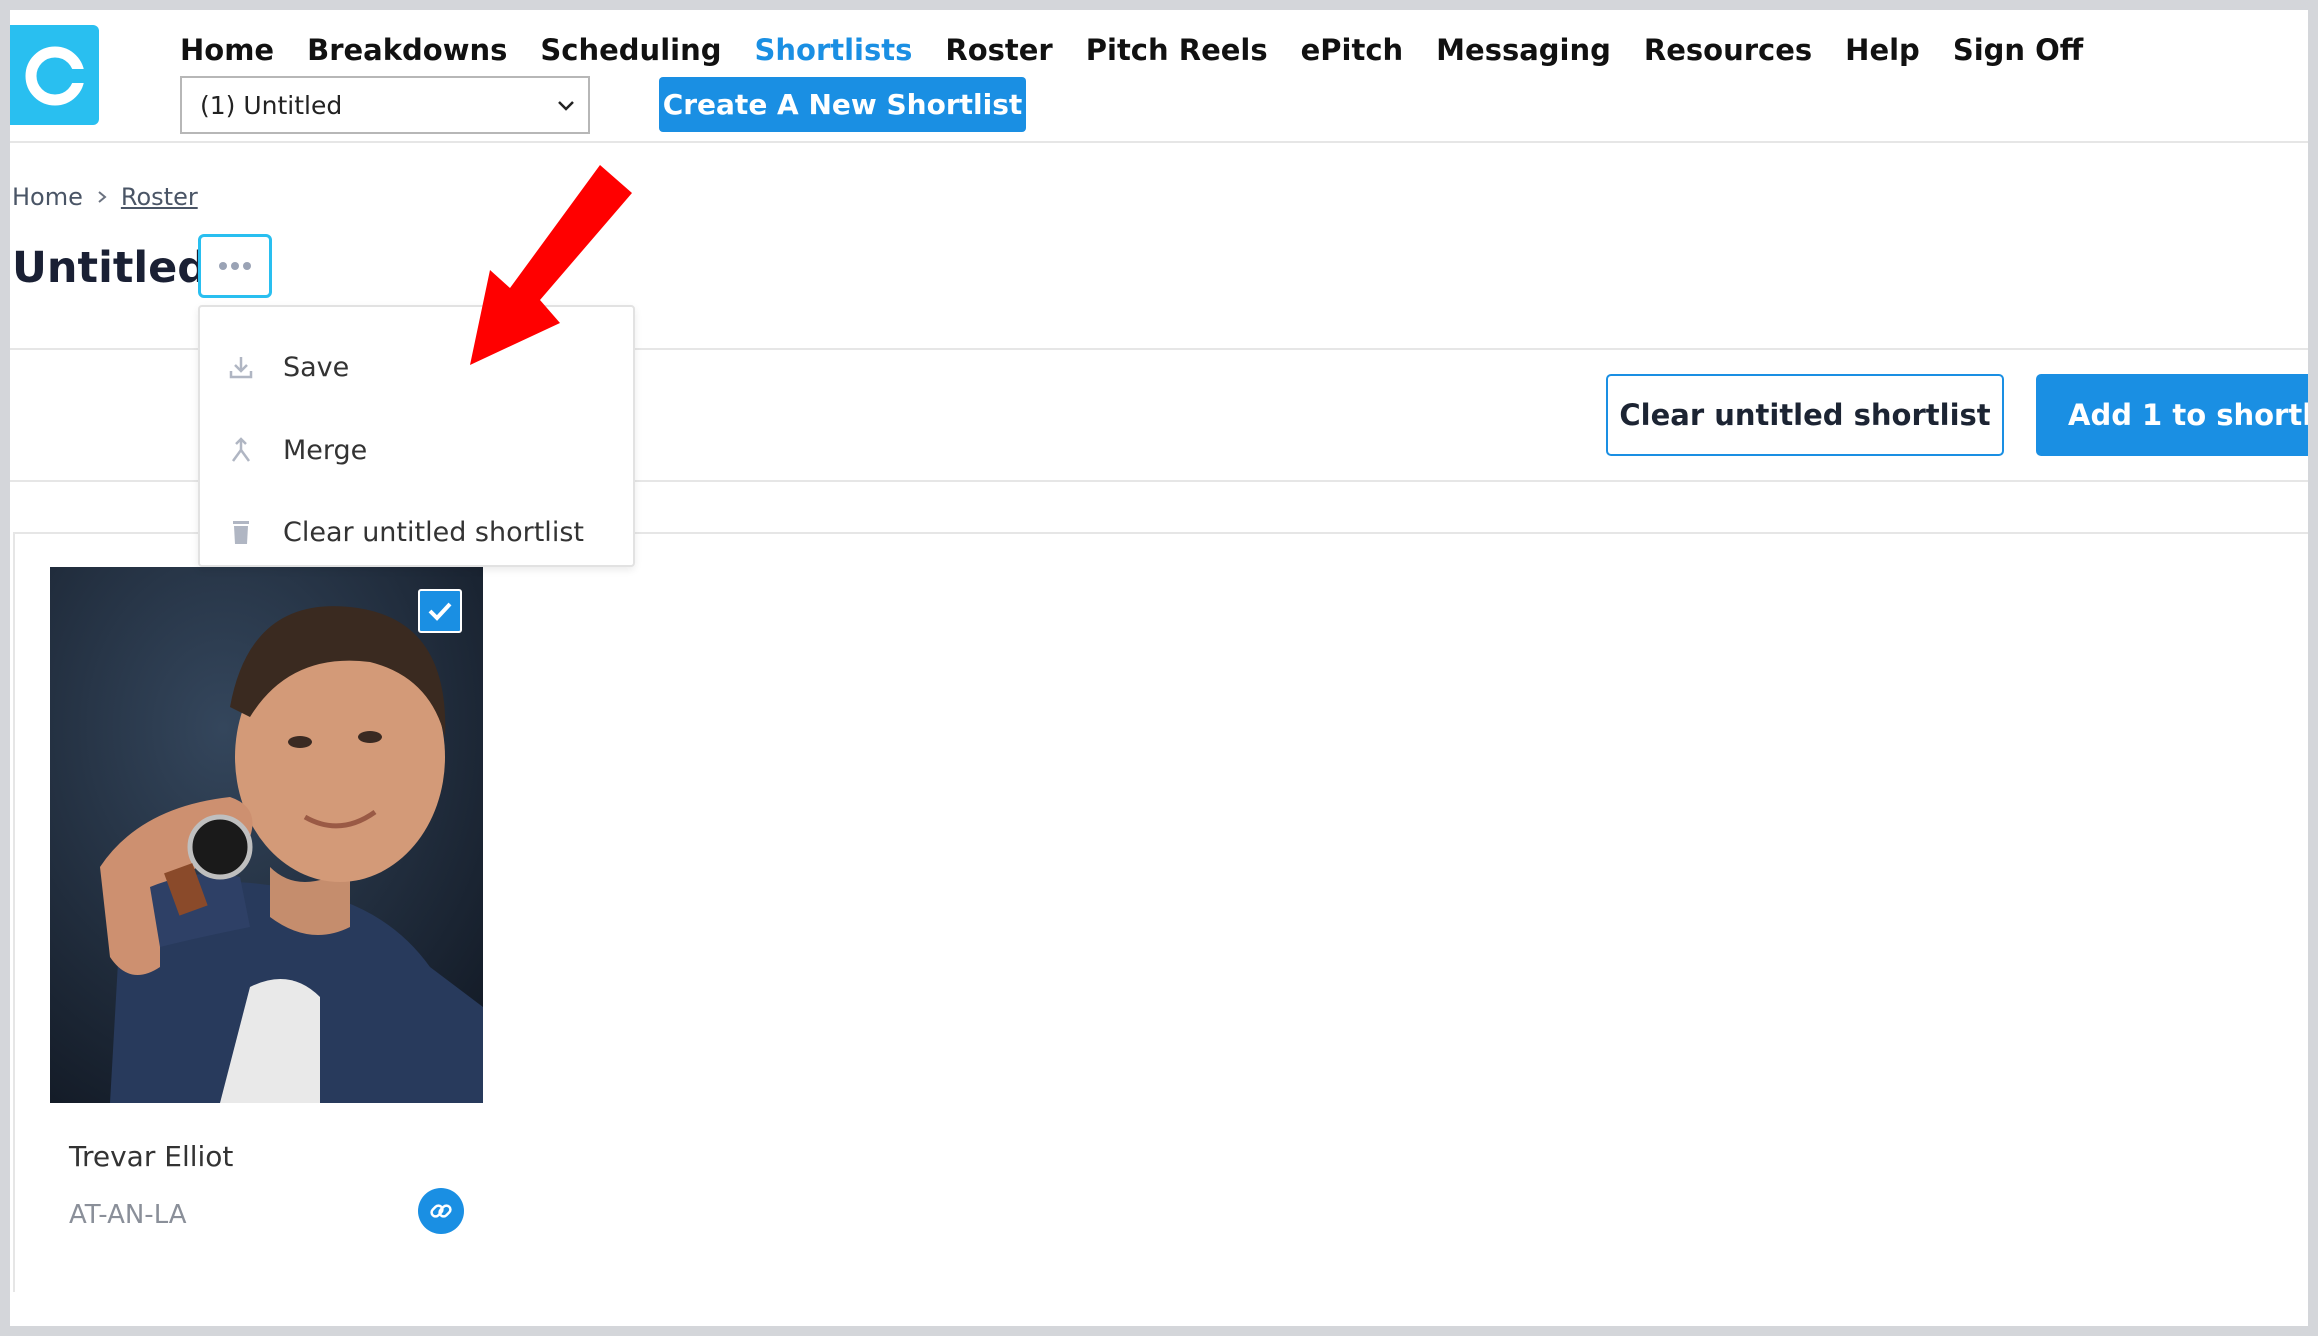  What do you see at coordinates (1352, 50) in the screenshot?
I see `nav-epitch: ePitch` at bounding box center [1352, 50].